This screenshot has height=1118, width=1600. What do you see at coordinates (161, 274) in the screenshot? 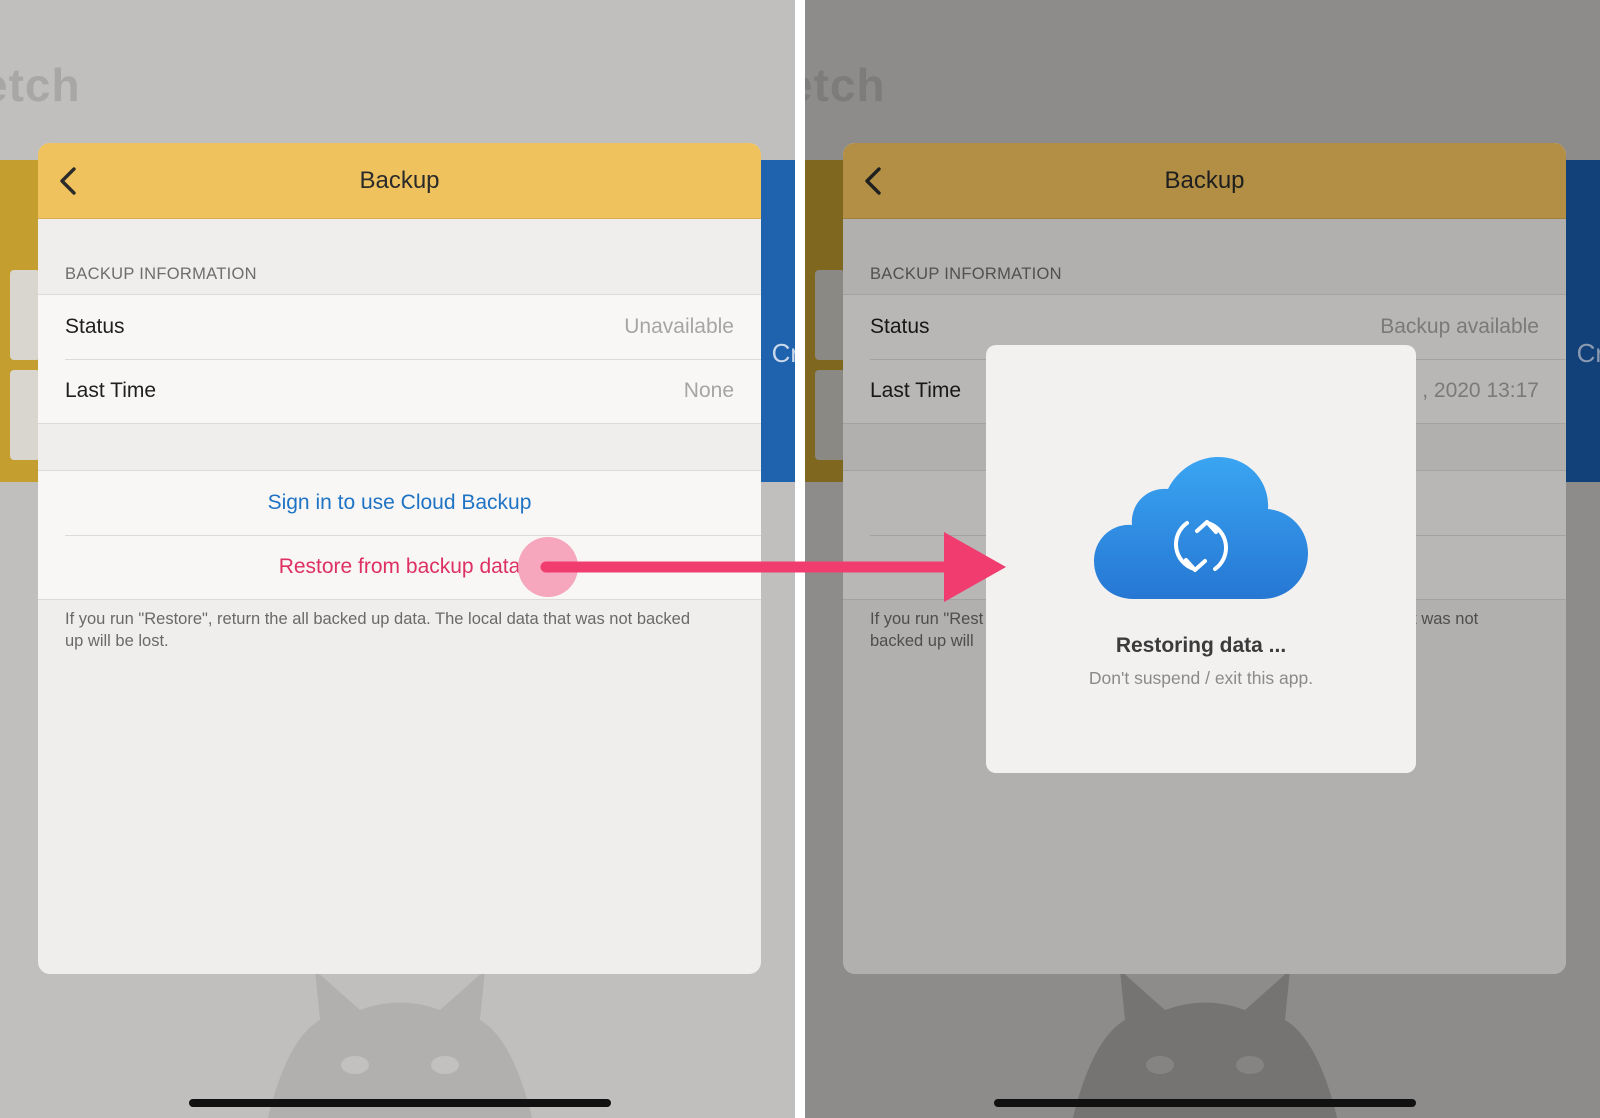
I see `section-header: BACKUP INFORMATION` at bounding box center [161, 274].